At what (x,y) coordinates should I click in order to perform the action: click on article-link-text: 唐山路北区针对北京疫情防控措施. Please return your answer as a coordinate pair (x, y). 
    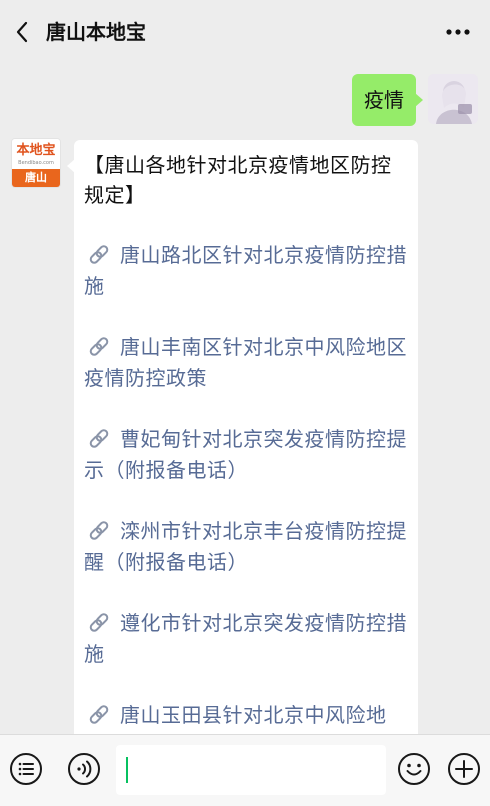
    Looking at the image, I should click on (245, 270).